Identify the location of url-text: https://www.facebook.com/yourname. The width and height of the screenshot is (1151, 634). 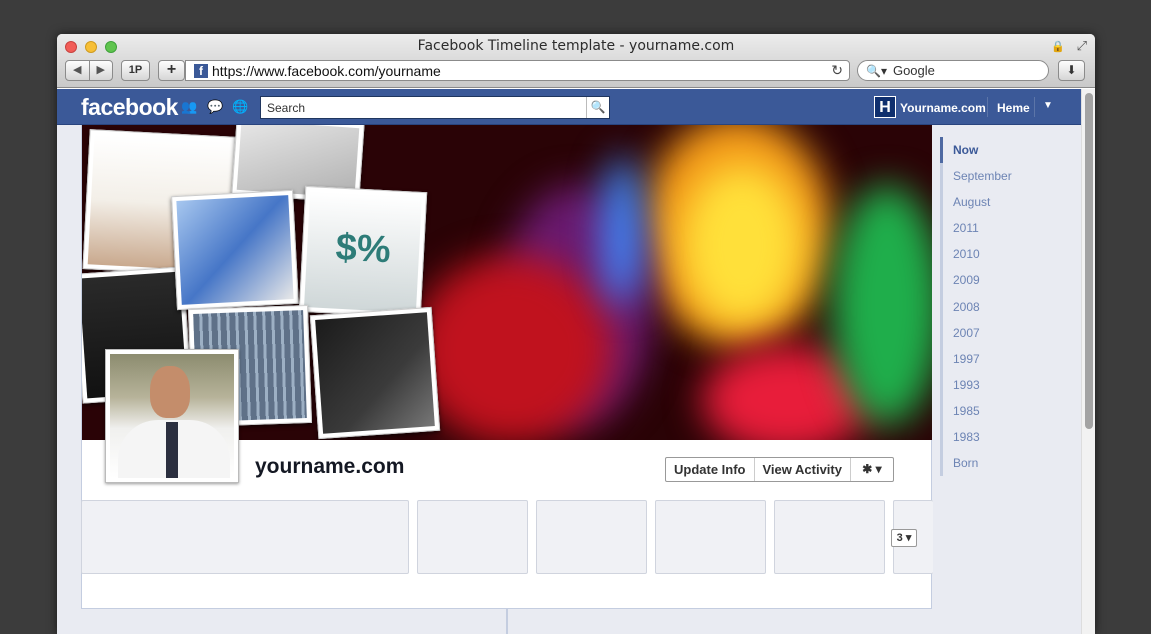
(326, 70).